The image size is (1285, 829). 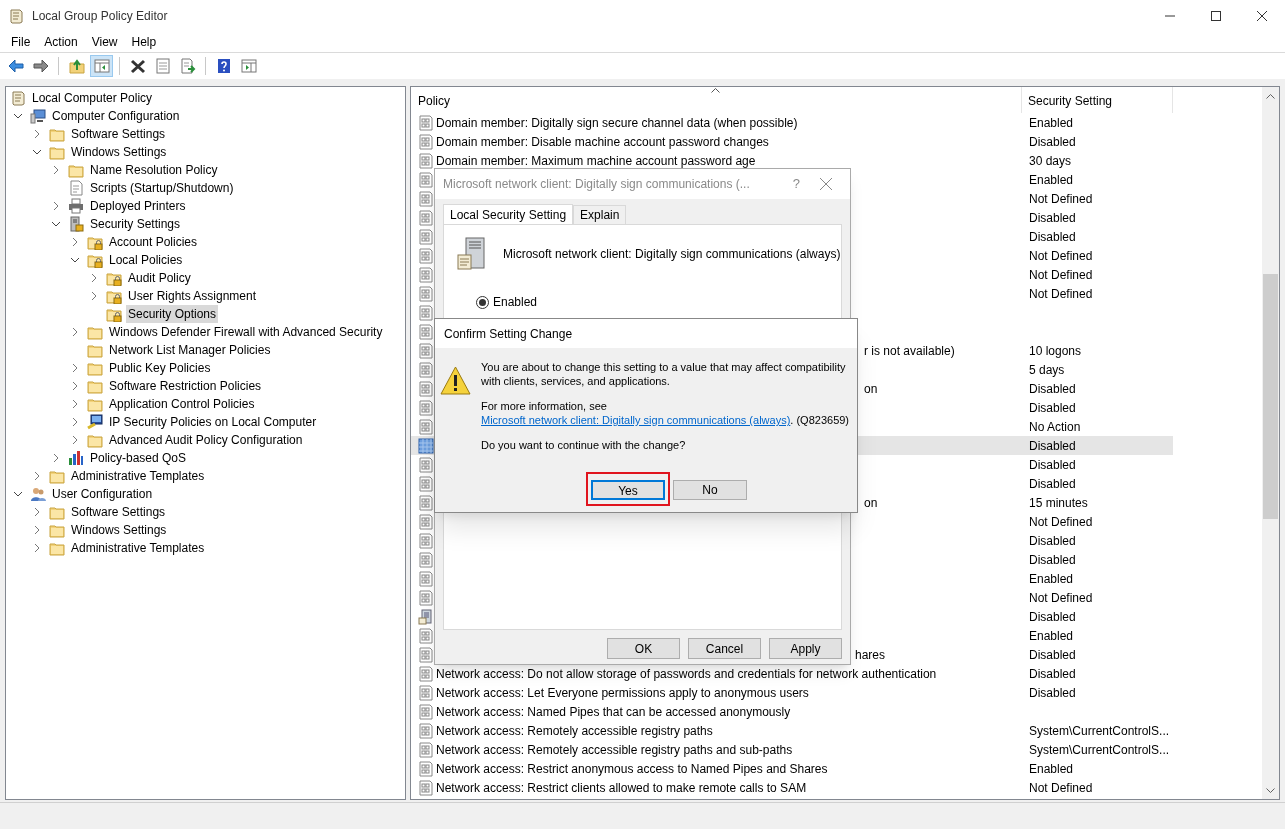 What do you see at coordinates (602, 142) in the screenshot?
I see `policy-name: Domain member: Disable machine account password changes` at bounding box center [602, 142].